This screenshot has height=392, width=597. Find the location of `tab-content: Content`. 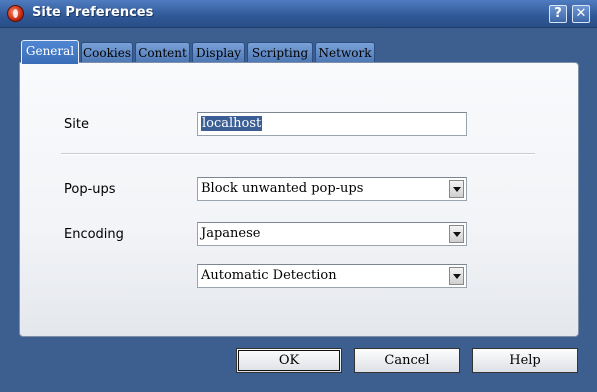

tab-content: Content is located at coordinates (162, 53).